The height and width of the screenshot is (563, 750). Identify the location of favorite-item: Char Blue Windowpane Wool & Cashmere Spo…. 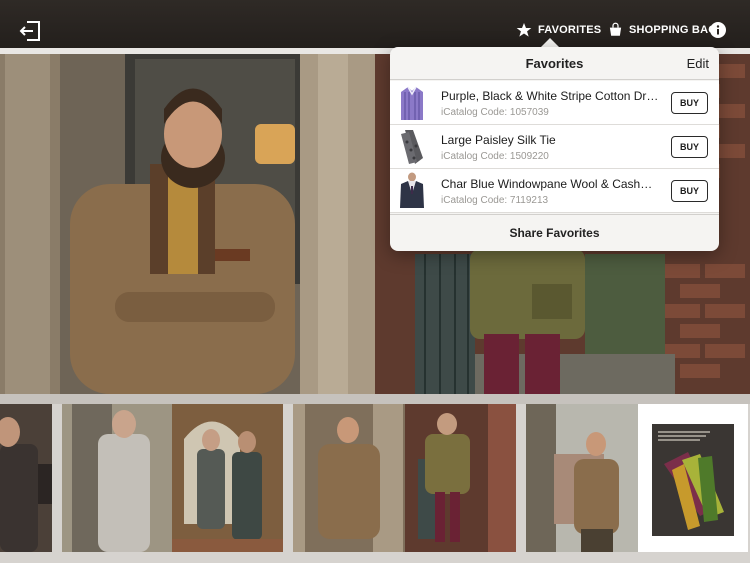
(554, 191).